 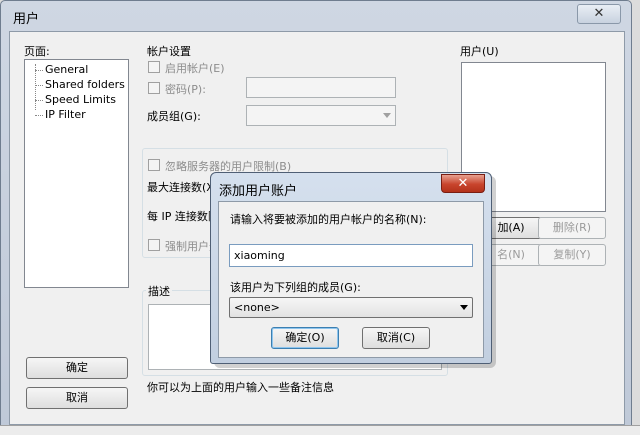 I want to click on status-bar, so click(x=320, y=430).